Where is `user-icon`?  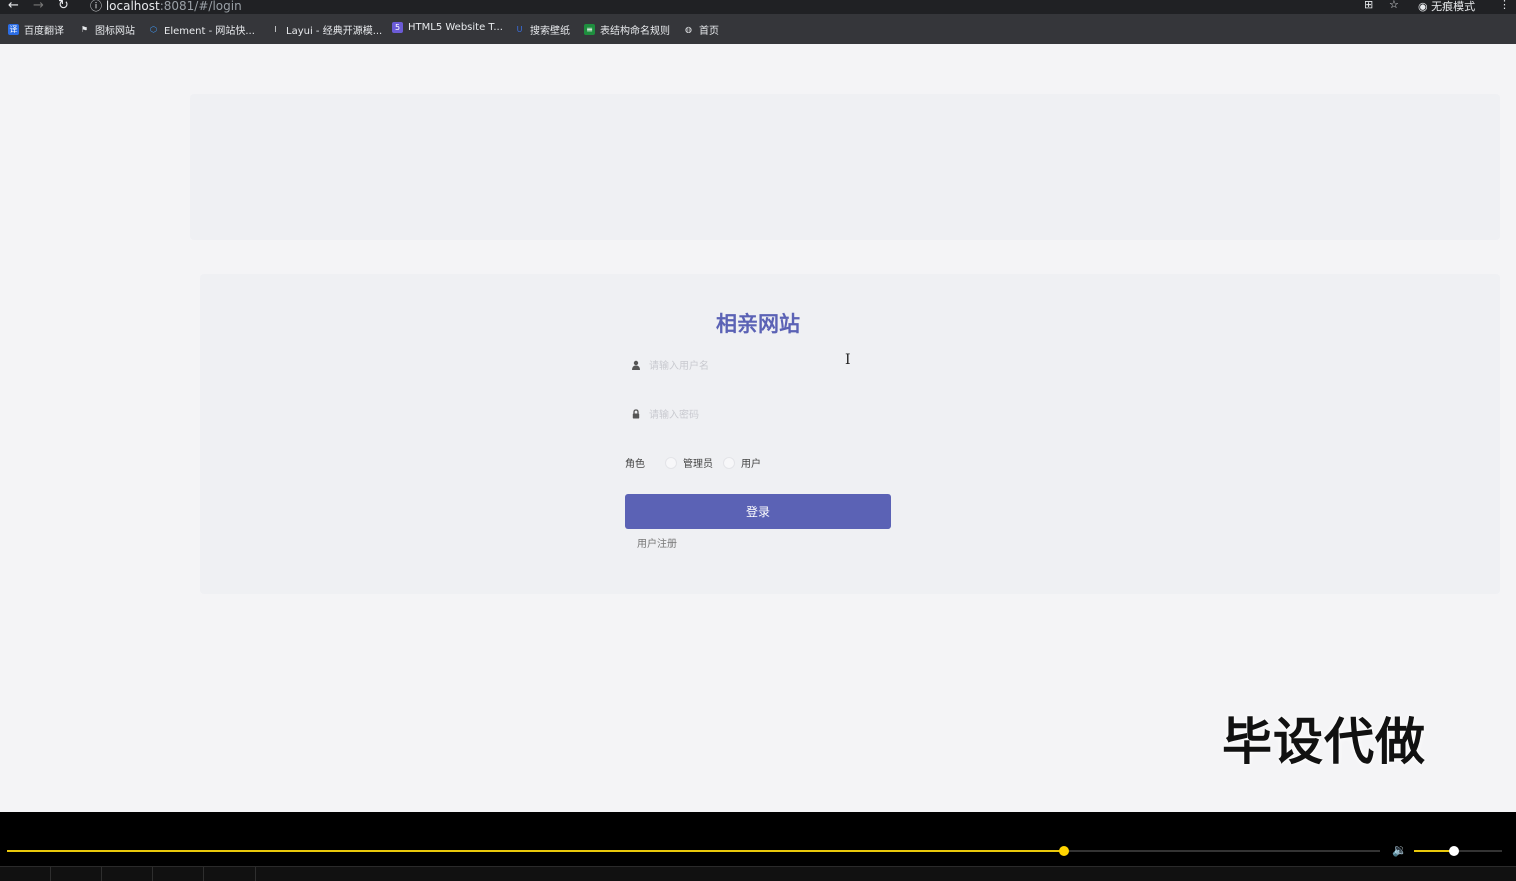 user-icon is located at coordinates (636, 365).